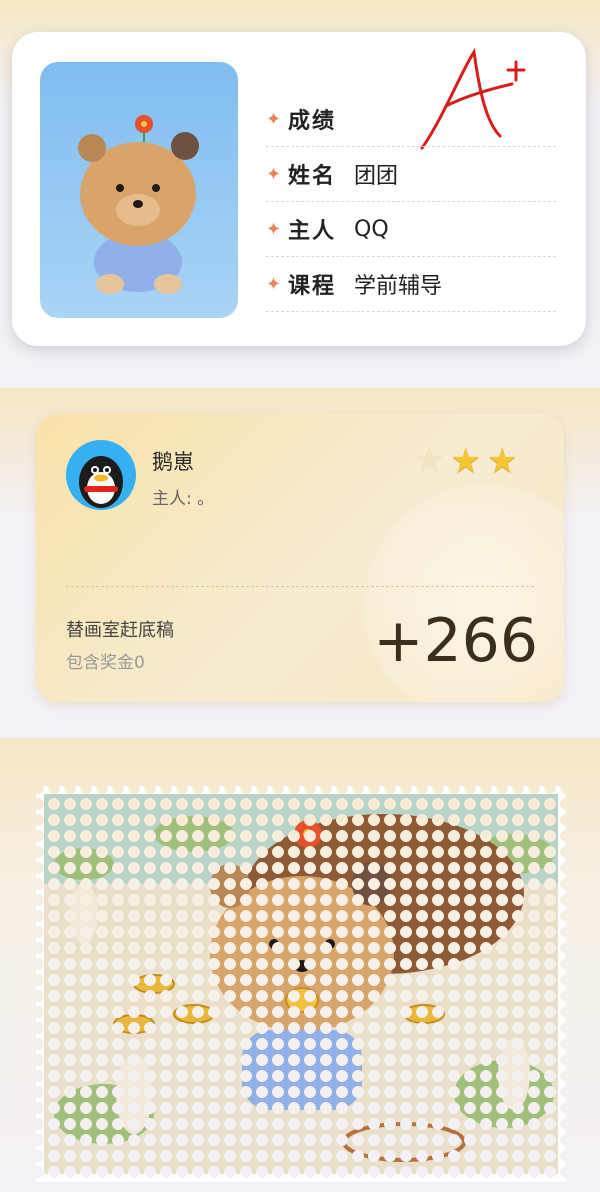 This screenshot has height=1192, width=600. What do you see at coordinates (312, 286) in the screenshot?
I see `row-label: 课程` at bounding box center [312, 286].